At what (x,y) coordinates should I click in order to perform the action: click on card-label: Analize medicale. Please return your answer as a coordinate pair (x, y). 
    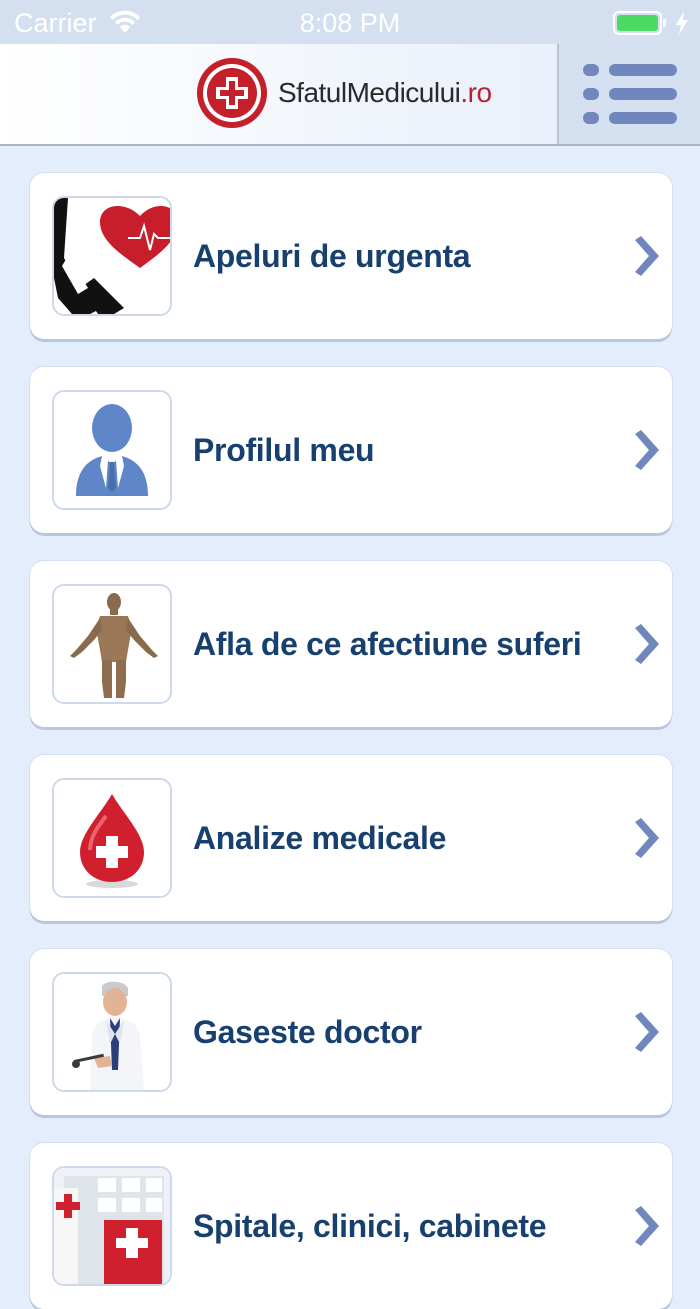
    Looking at the image, I should click on (320, 838).